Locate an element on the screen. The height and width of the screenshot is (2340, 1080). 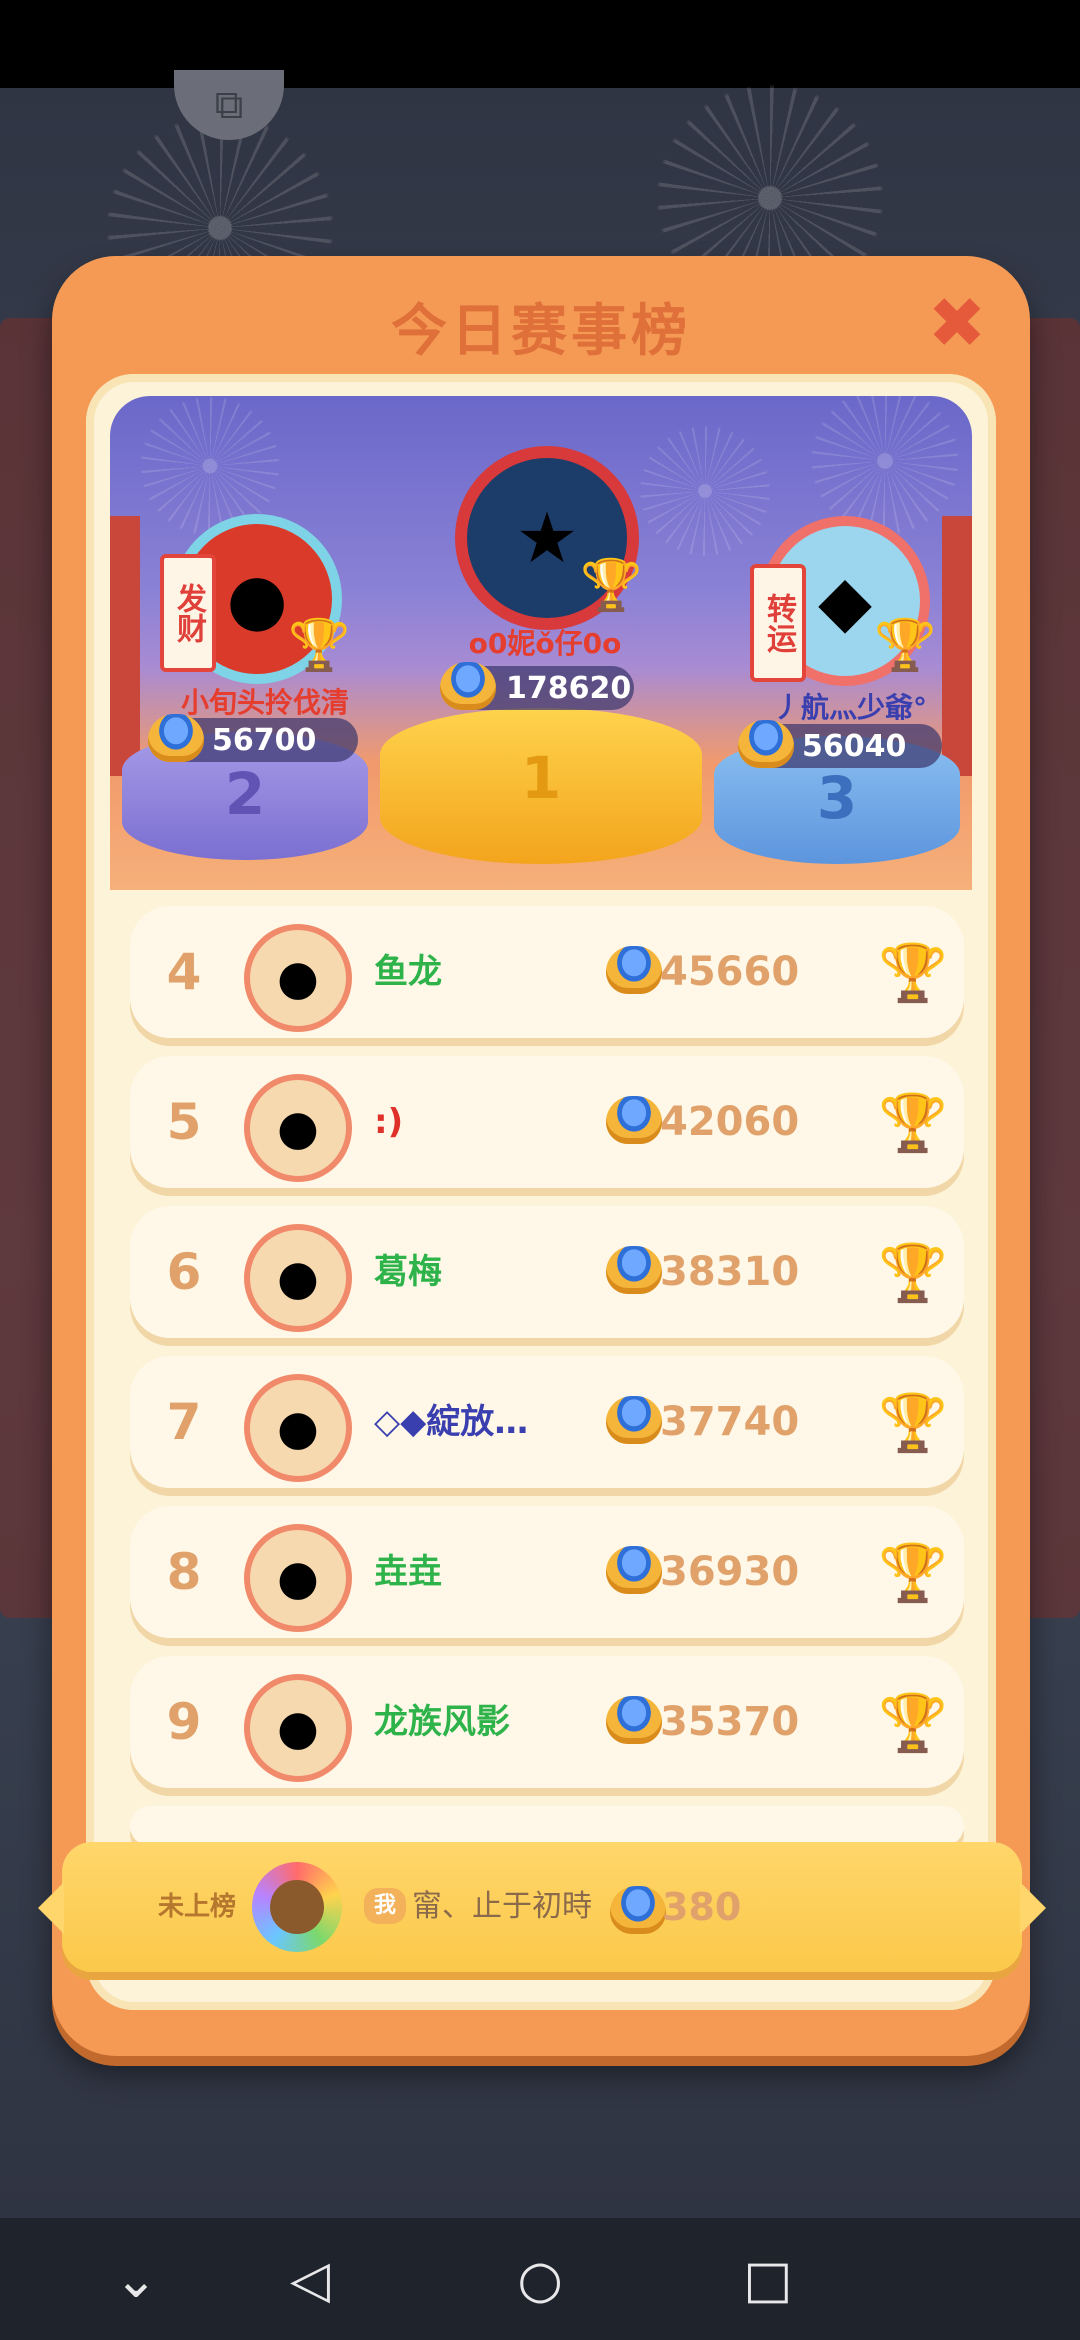
banner-third: 转运 is located at coordinates (778, 623).